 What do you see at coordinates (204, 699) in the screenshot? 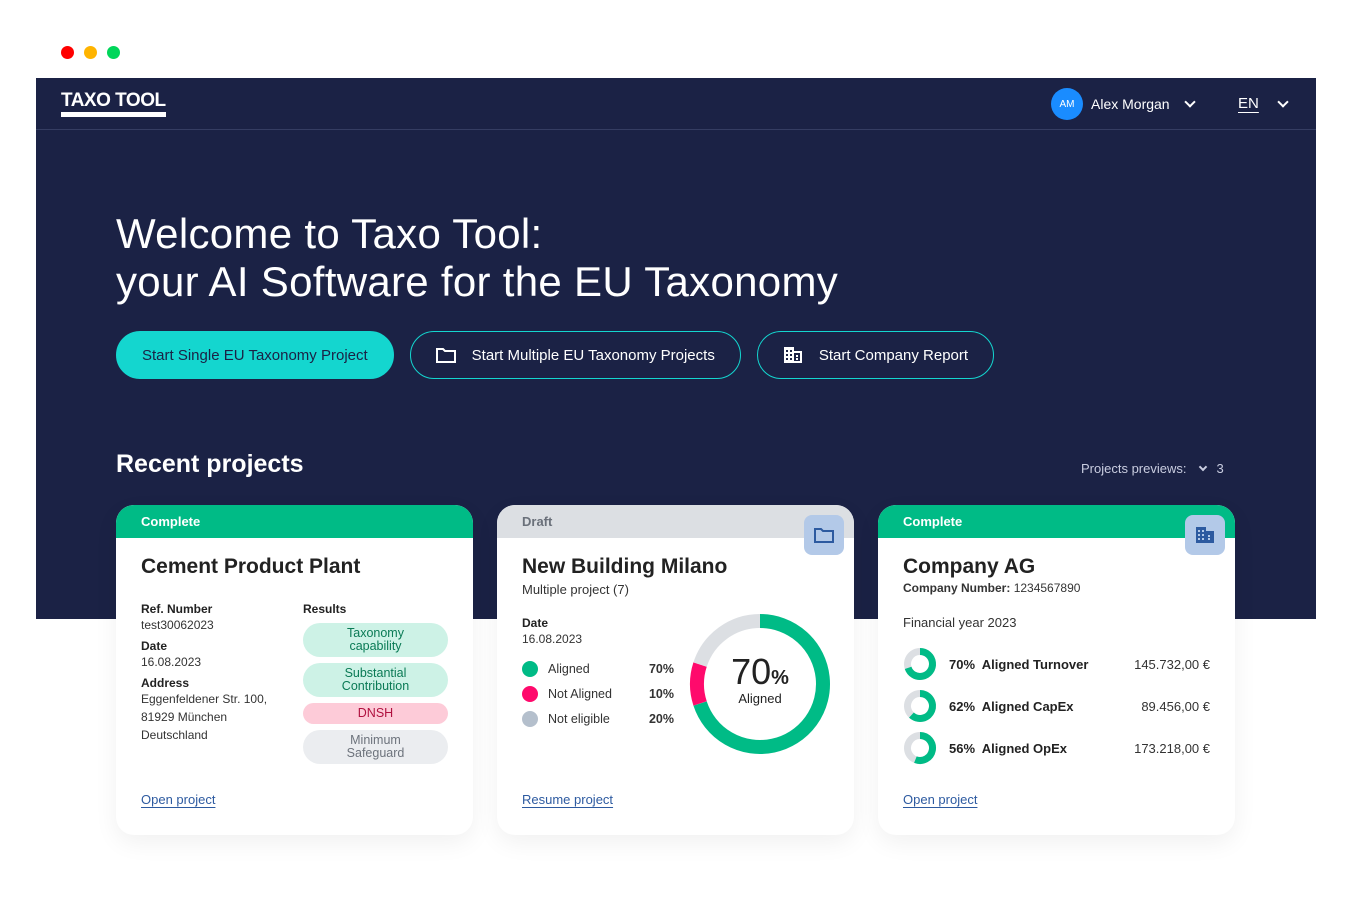
I see `address-line: Eggenfeldener Str. 100,` at bounding box center [204, 699].